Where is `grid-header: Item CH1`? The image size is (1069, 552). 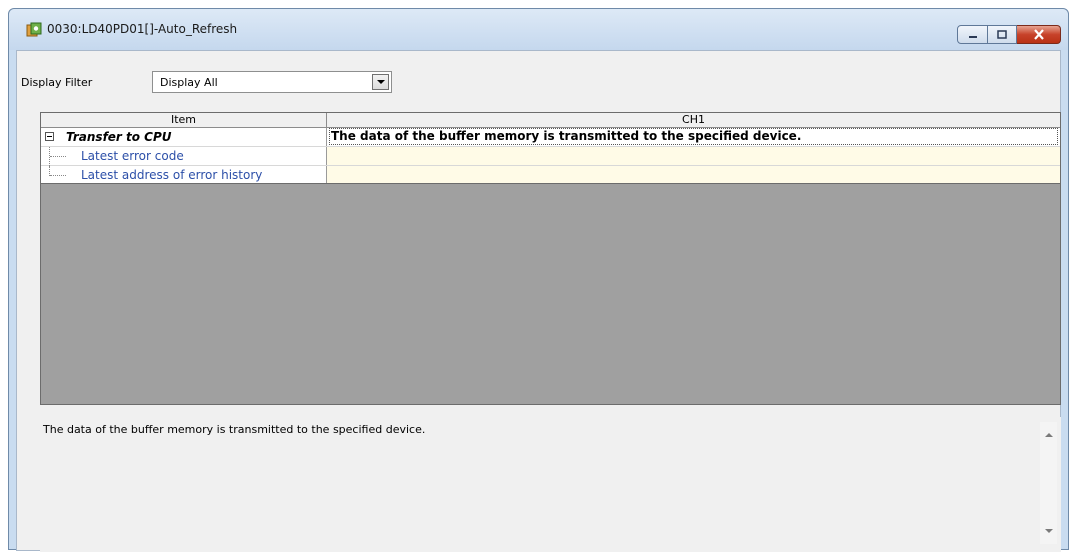
grid-header: Item CH1 is located at coordinates (550, 120).